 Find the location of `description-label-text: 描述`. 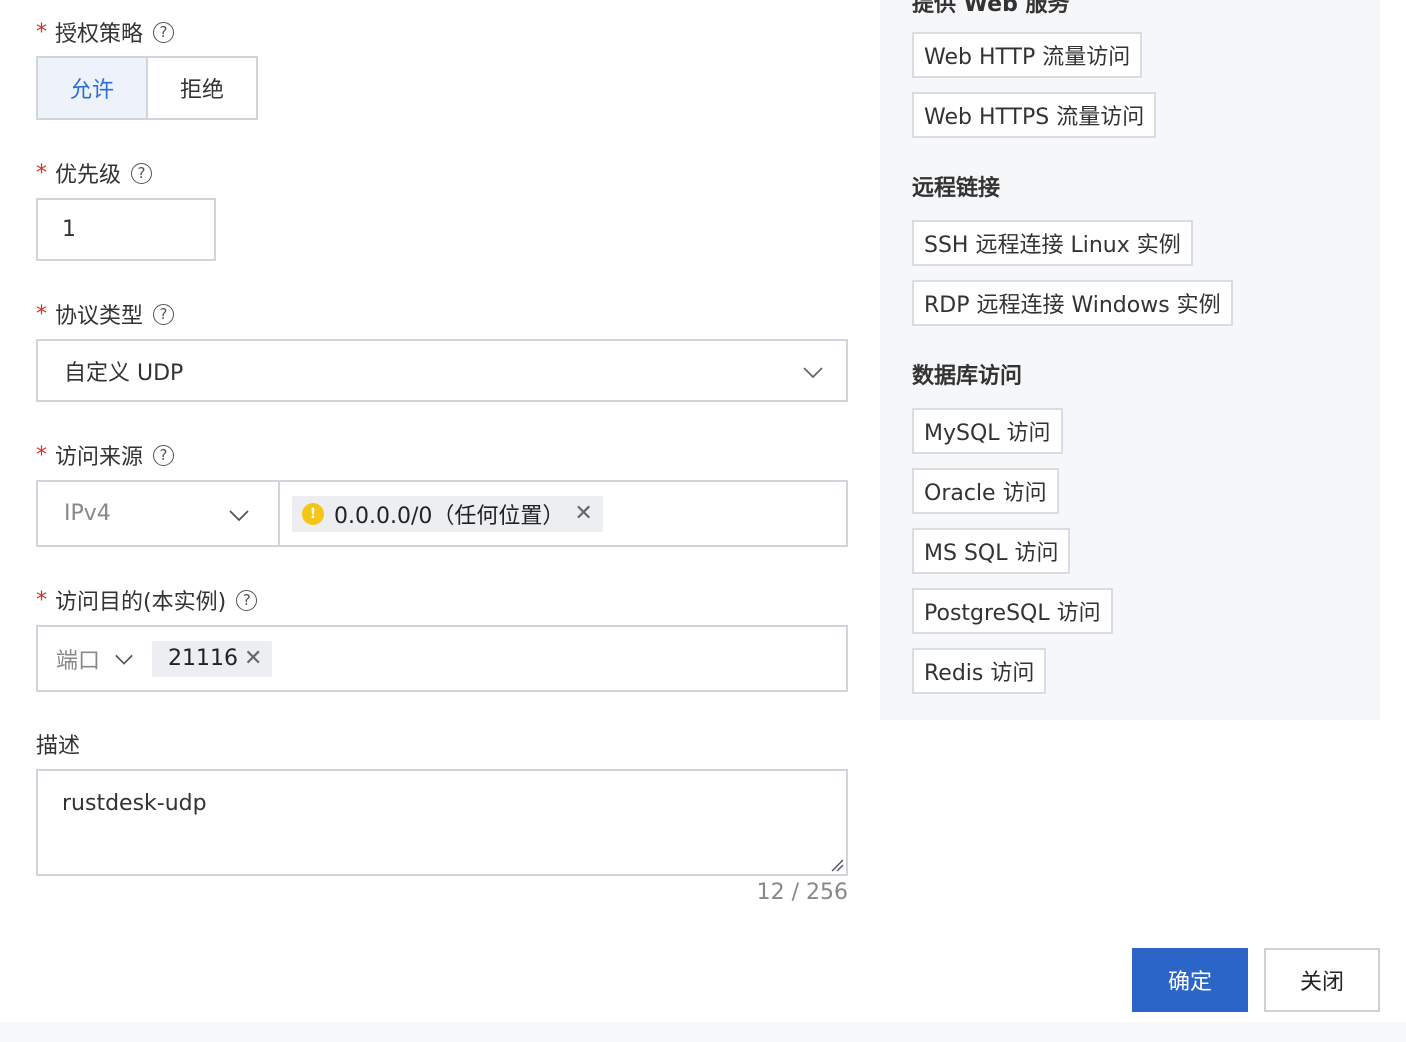

description-label-text: 描述 is located at coordinates (58, 746).